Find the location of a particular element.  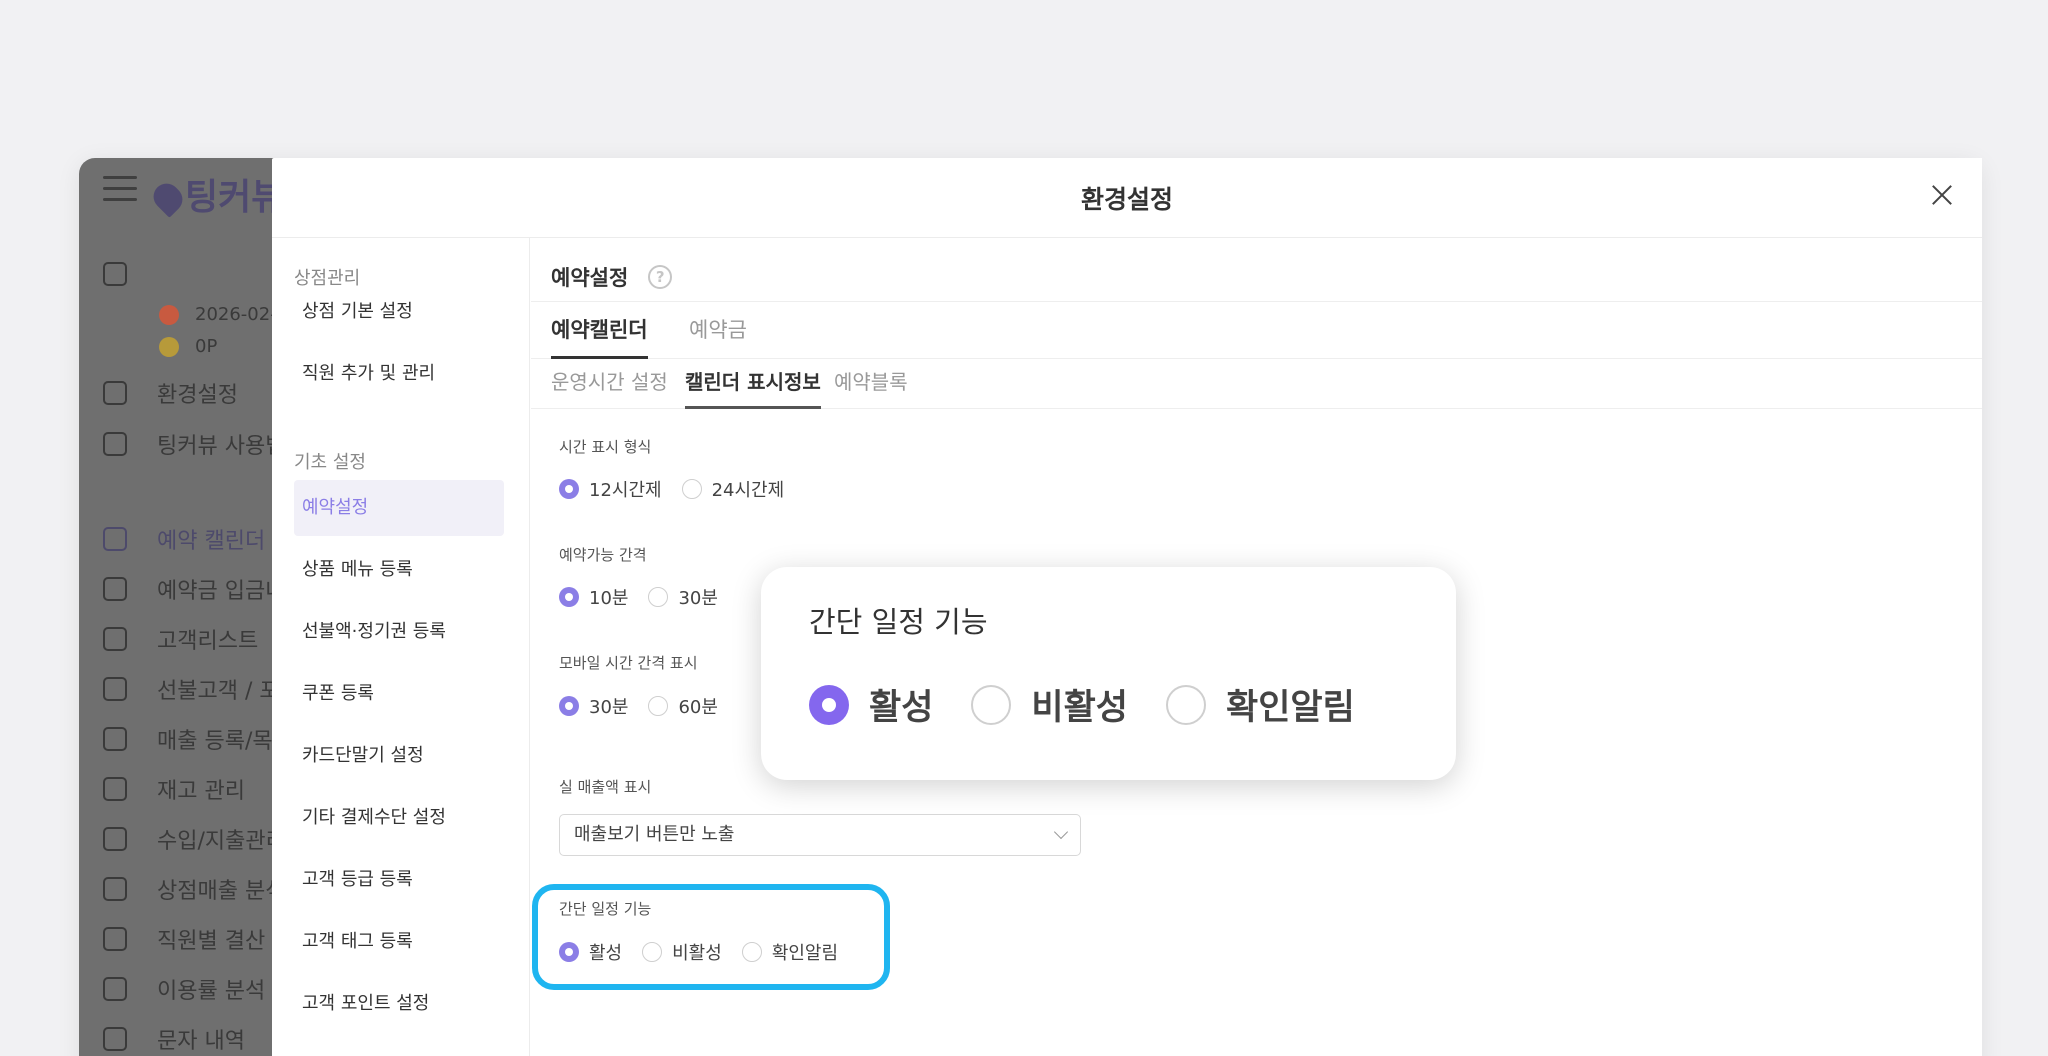

chevron-down-icon is located at coordinates (1061, 832).